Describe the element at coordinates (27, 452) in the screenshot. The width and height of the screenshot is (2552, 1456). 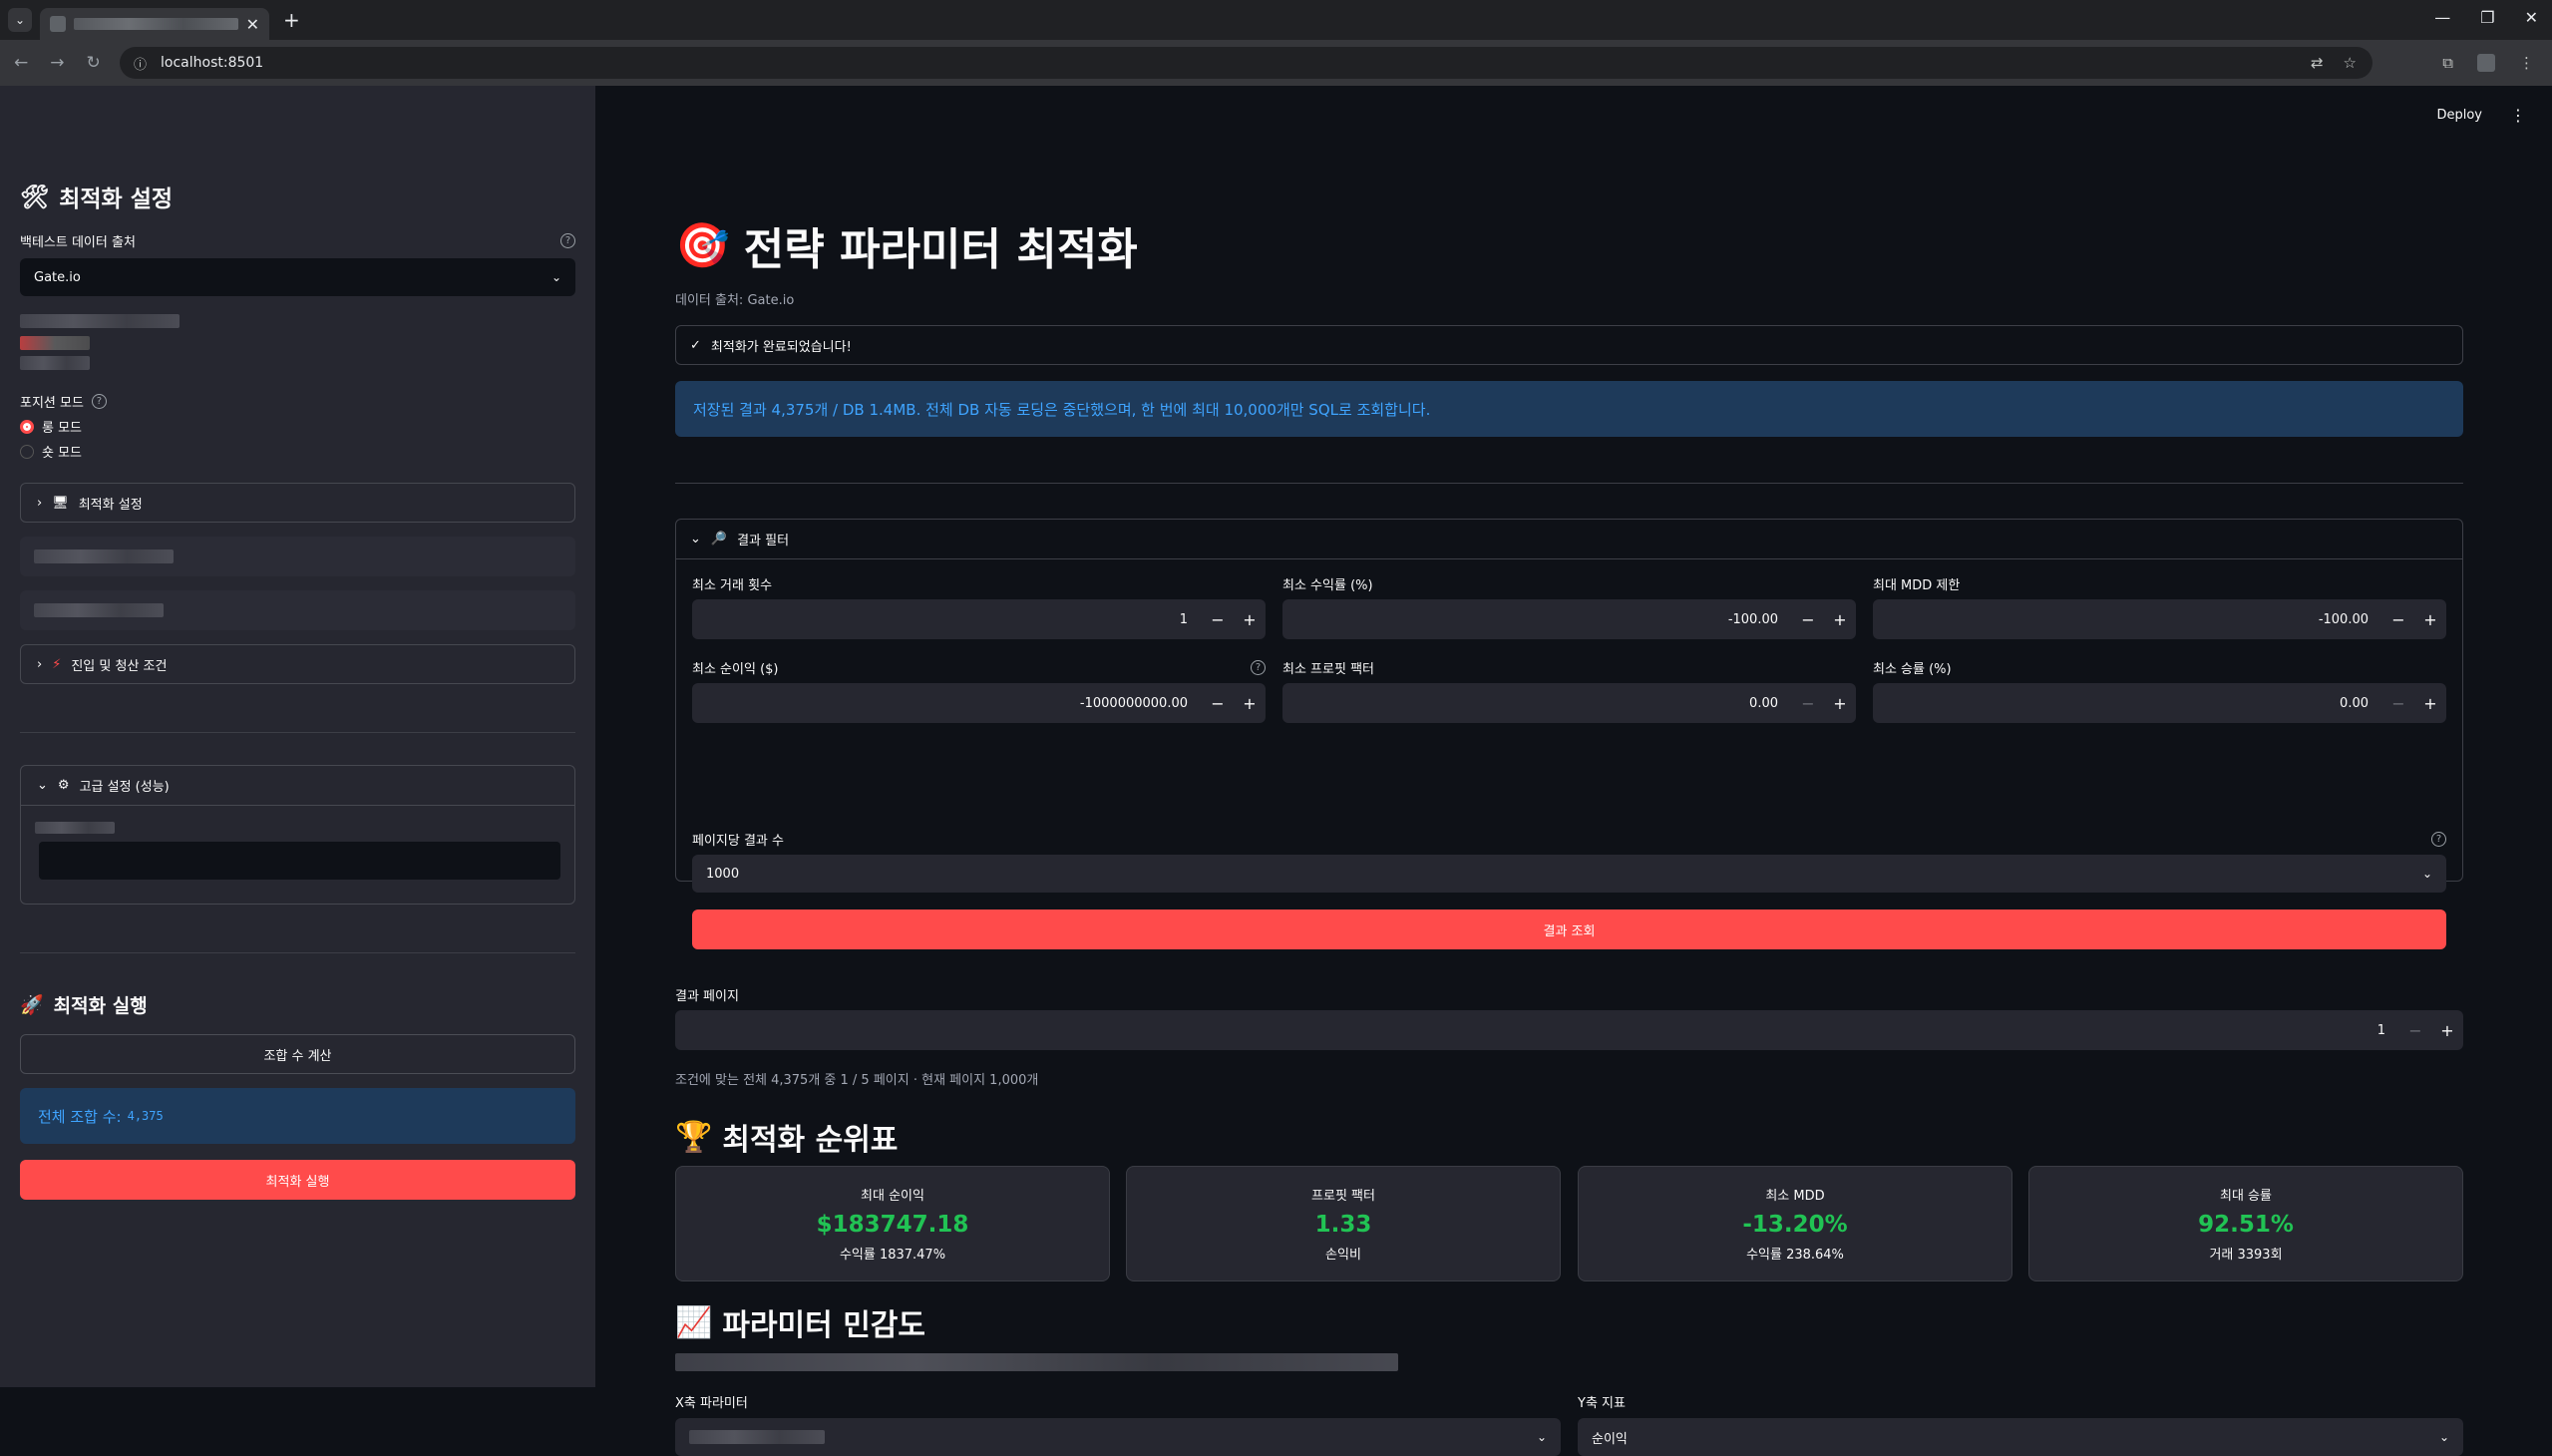
I see `radio-unselected` at that location.